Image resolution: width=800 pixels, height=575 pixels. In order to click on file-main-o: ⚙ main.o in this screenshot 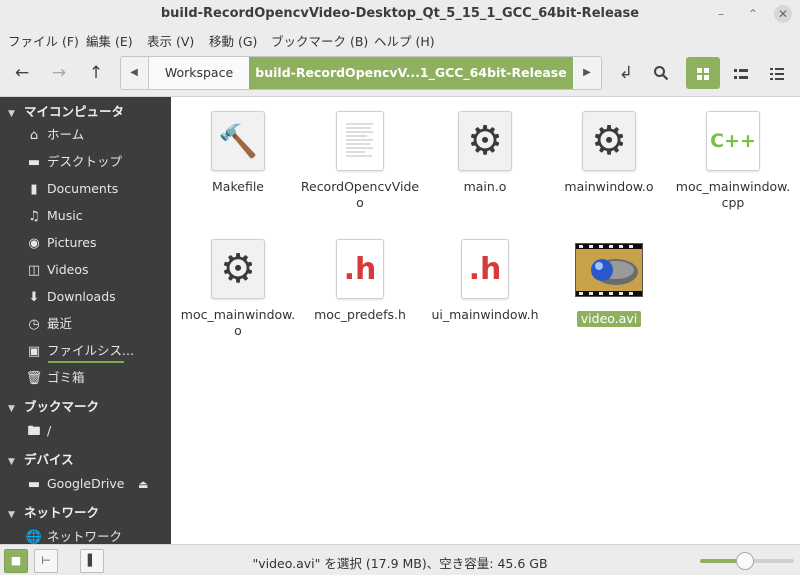, I will do `click(485, 153)`.